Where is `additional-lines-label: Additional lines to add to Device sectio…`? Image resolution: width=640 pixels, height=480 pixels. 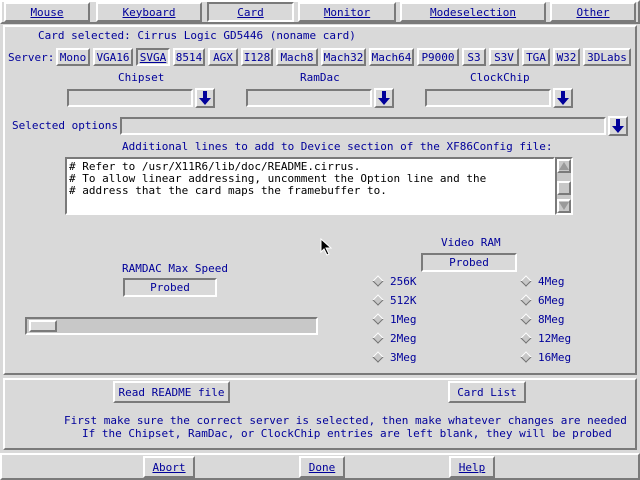 additional-lines-label: Additional lines to add to Device sectio… is located at coordinates (337, 146).